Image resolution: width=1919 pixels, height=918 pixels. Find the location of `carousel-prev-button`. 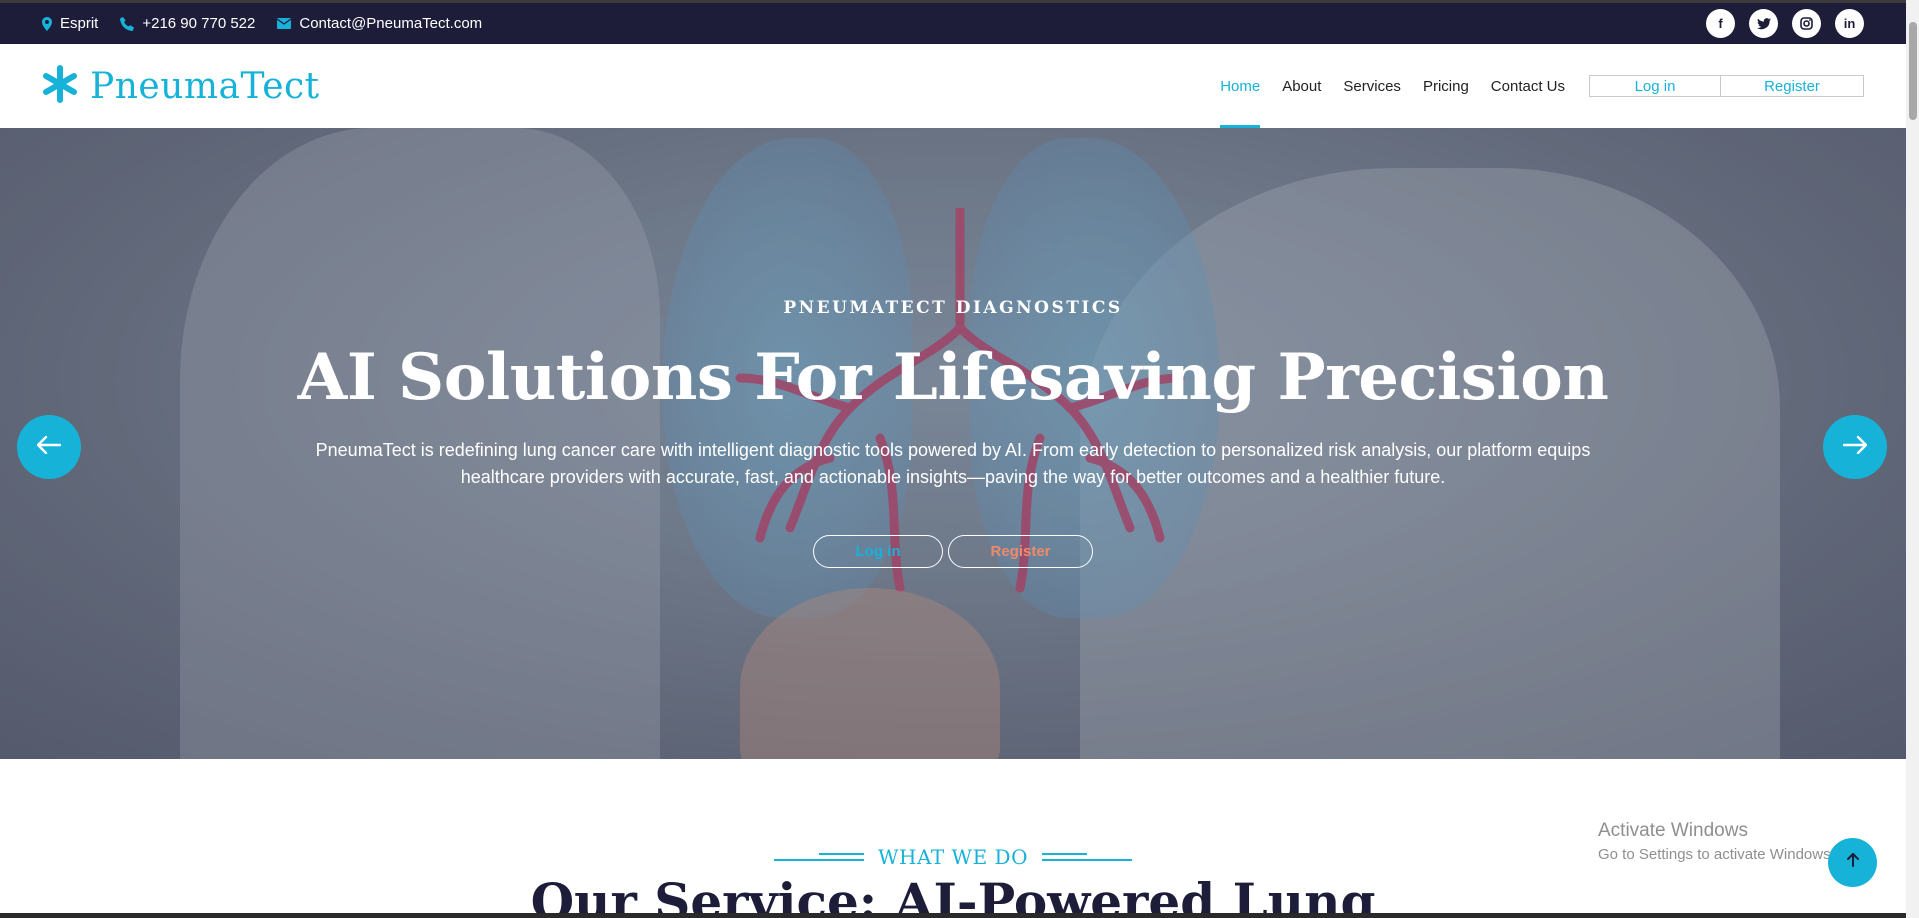

carousel-prev-button is located at coordinates (49, 447).